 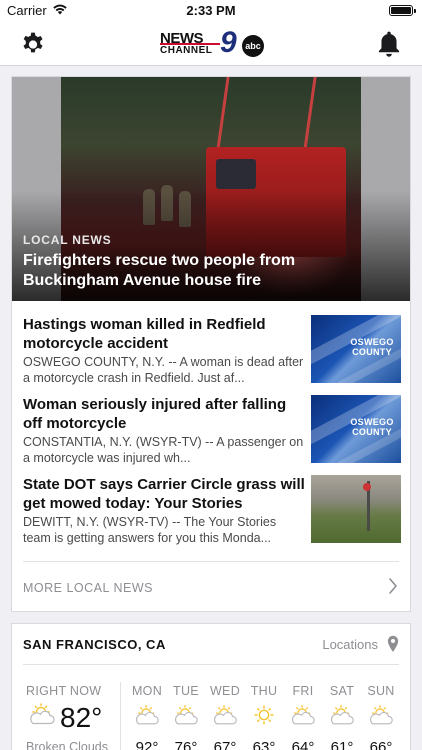 I want to click on logo-network-badge: abc, so click(x=253, y=46).